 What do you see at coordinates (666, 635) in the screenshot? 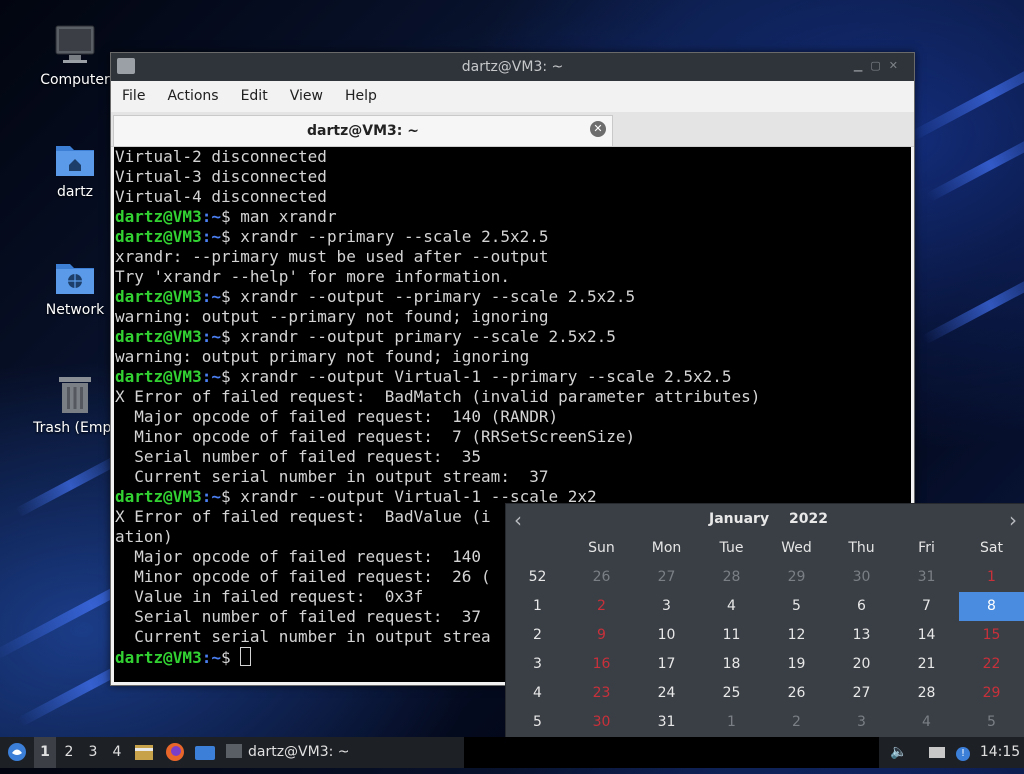
I see `calendar-day: 10` at bounding box center [666, 635].